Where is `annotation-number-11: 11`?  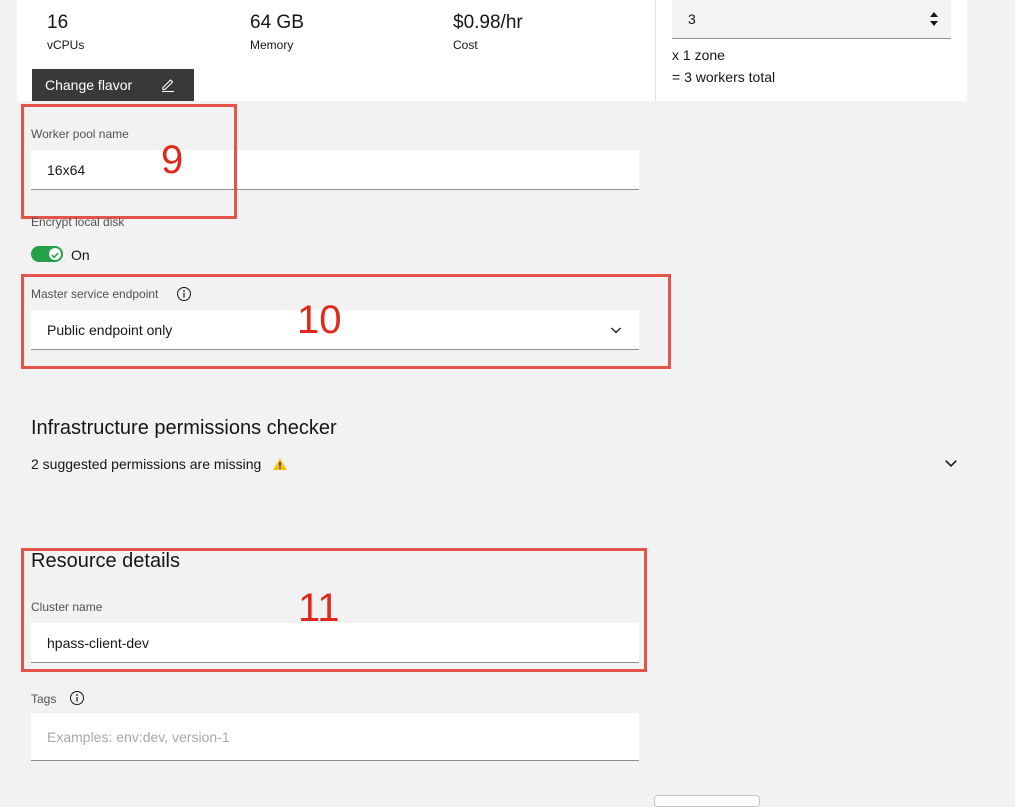 annotation-number-11: 11 is located at coordinates (319, 608).